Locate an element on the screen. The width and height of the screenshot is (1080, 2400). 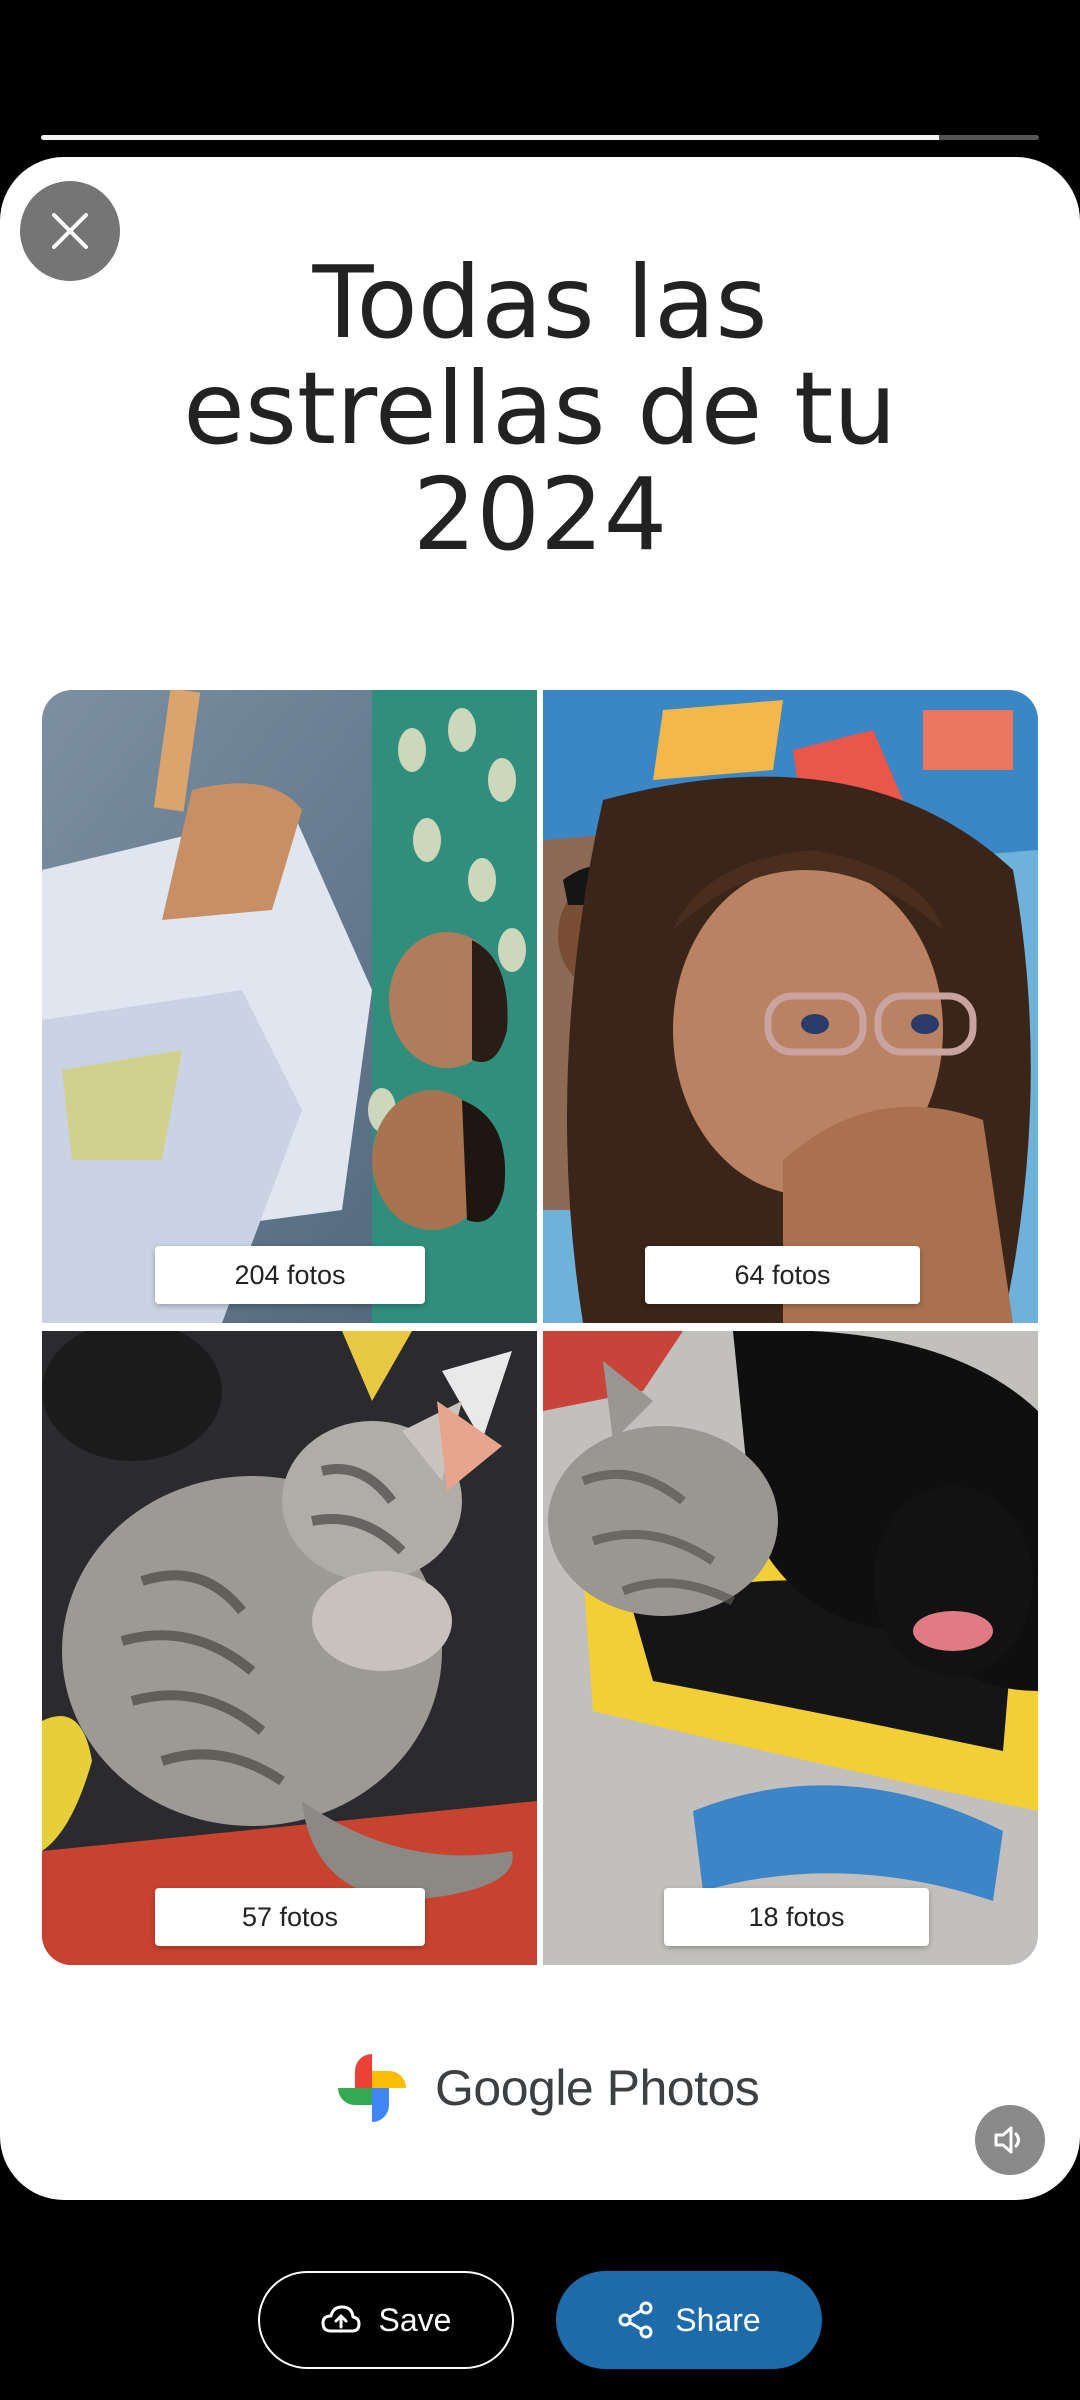
photo-tile-1: 204 fotos is located at coordinates (289, 1006).